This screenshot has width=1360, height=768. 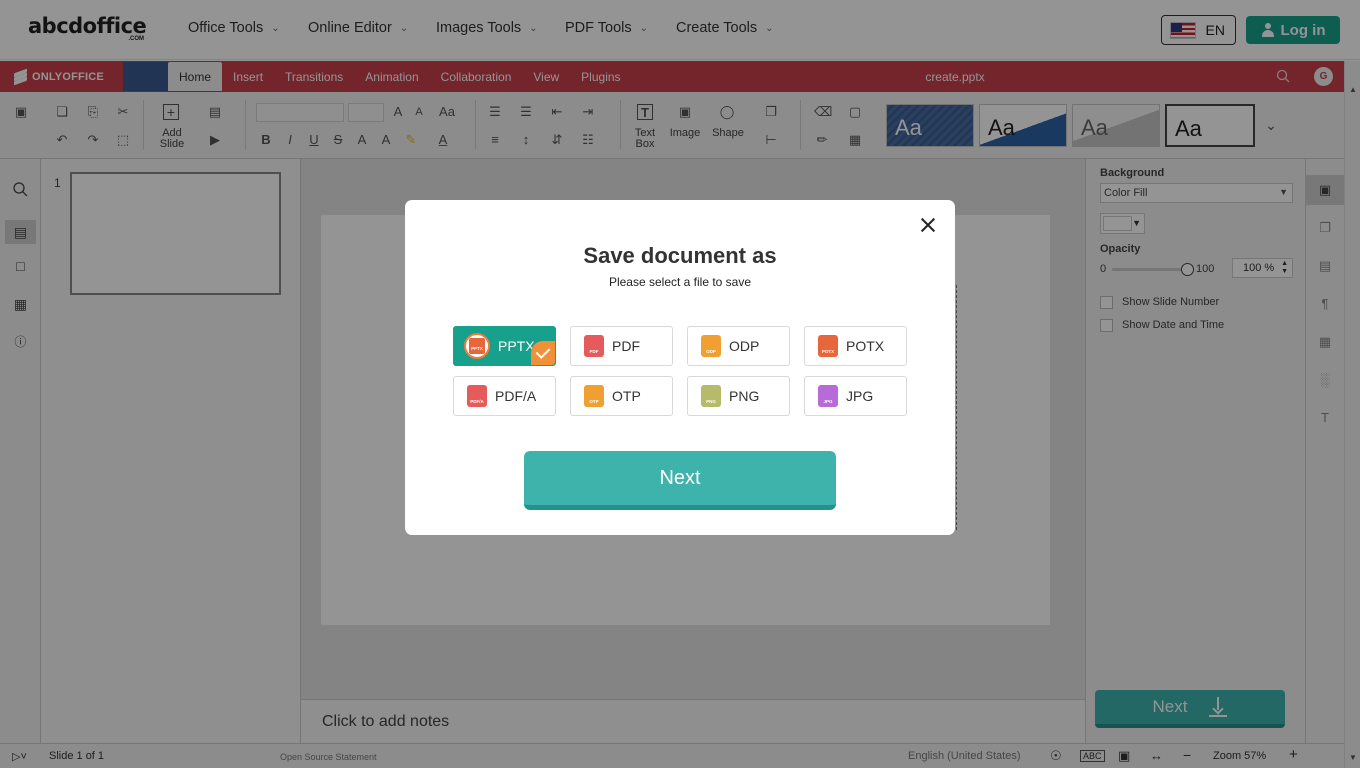 What do you see at coordinates (477, 346) in the screenshot?
I see `pptx-file-icon: PPTX` at bounding box center [477, 346].